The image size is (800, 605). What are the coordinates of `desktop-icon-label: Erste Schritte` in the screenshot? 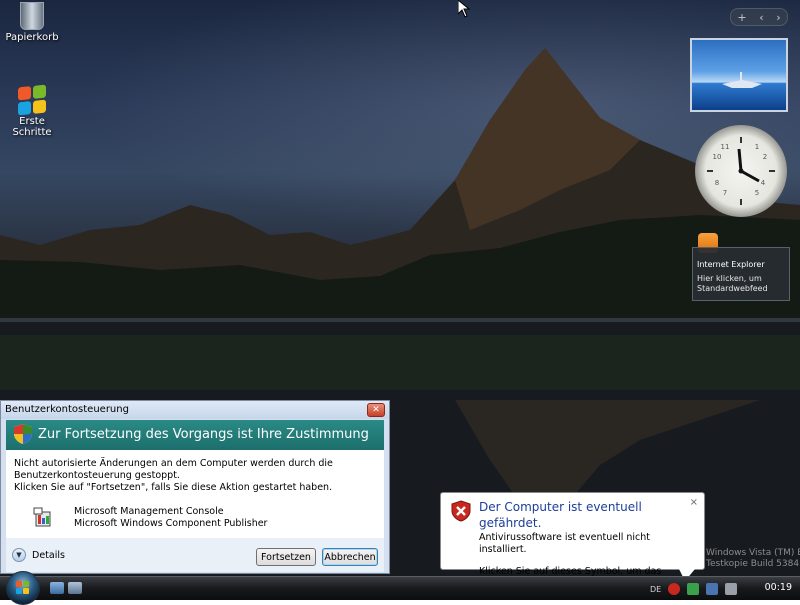 It's located at (32, 127).